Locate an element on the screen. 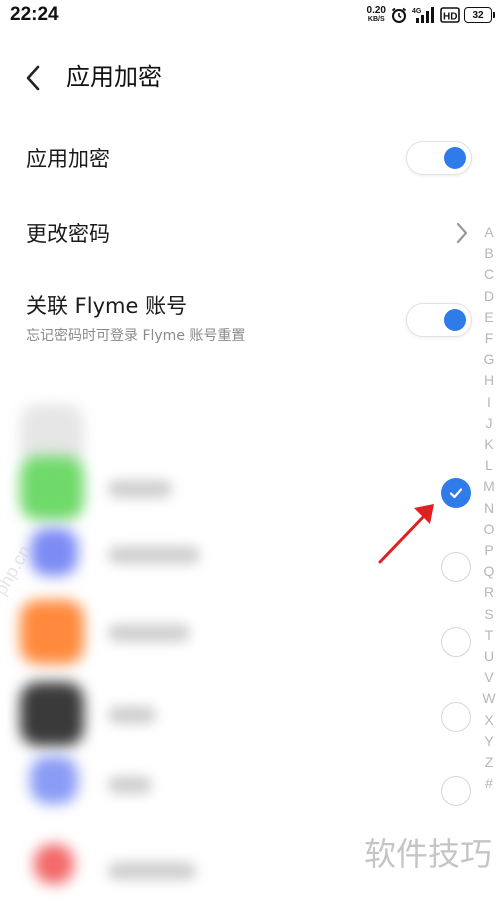 The image size is (500, 902). battery-icon: 32 is located at coordinates (479, 15).